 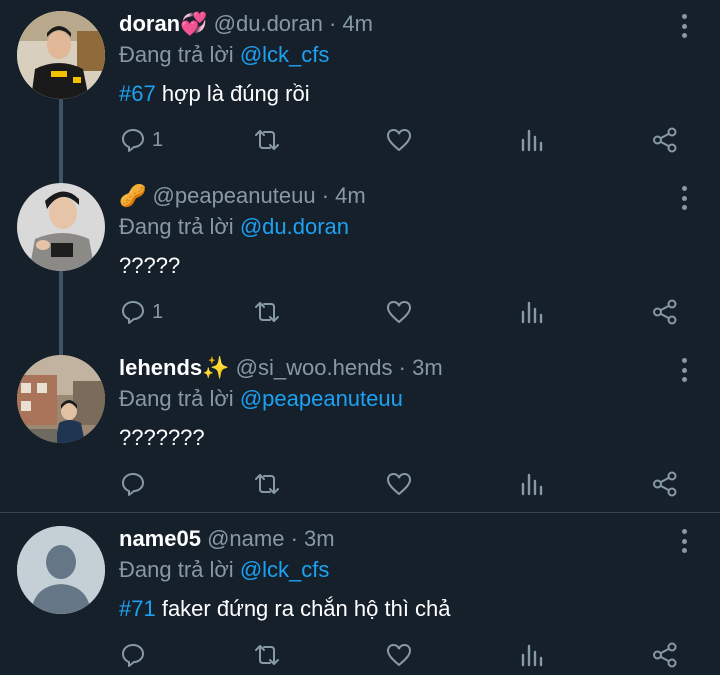 I want to click on name-emoji: 🥜, so click(x=133, y=196).